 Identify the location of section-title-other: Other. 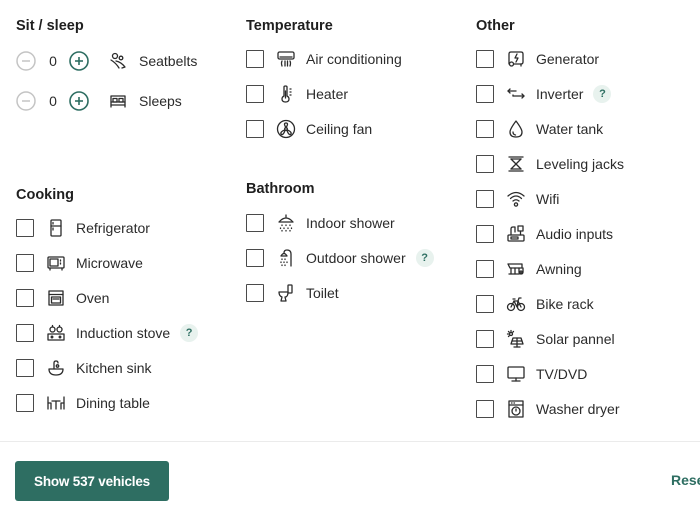
(495, 26).